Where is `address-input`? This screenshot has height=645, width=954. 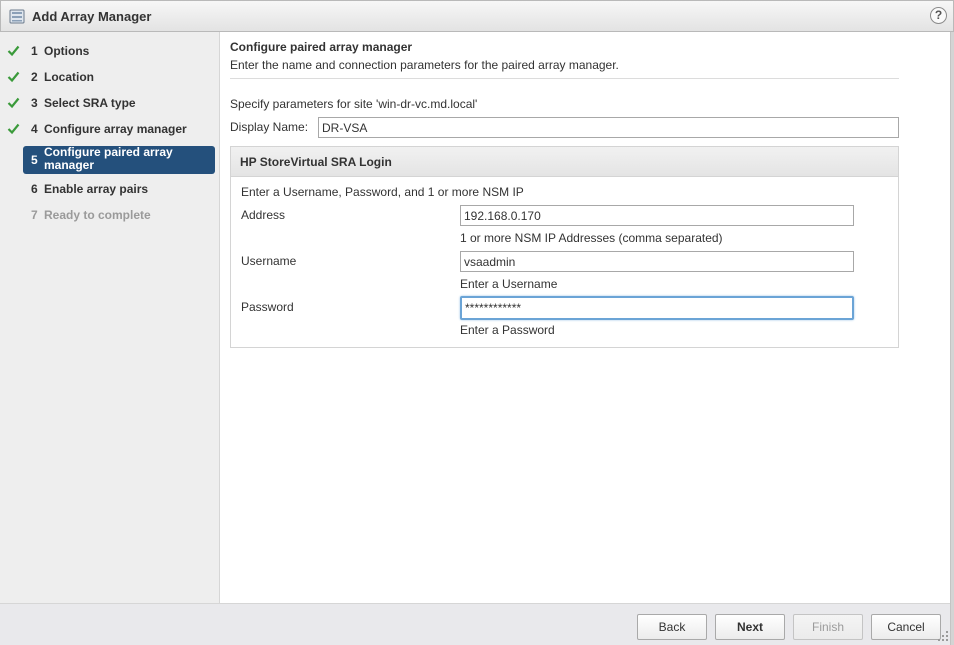
address-input is located at coordinates (657, 215).